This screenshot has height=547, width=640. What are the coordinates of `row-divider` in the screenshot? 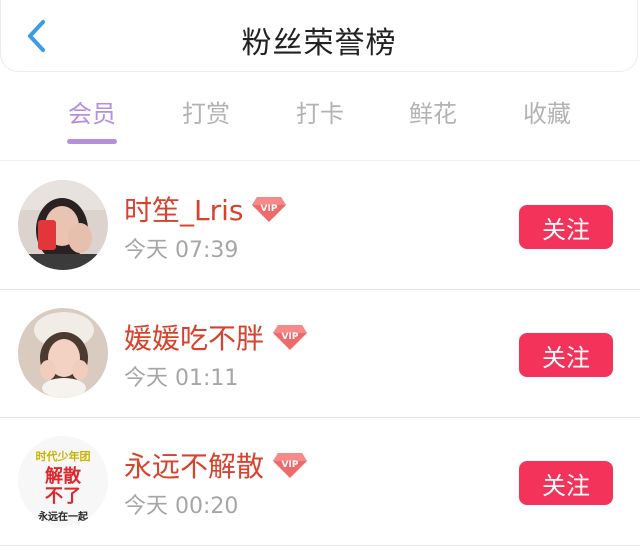 It's located at (320, 545).